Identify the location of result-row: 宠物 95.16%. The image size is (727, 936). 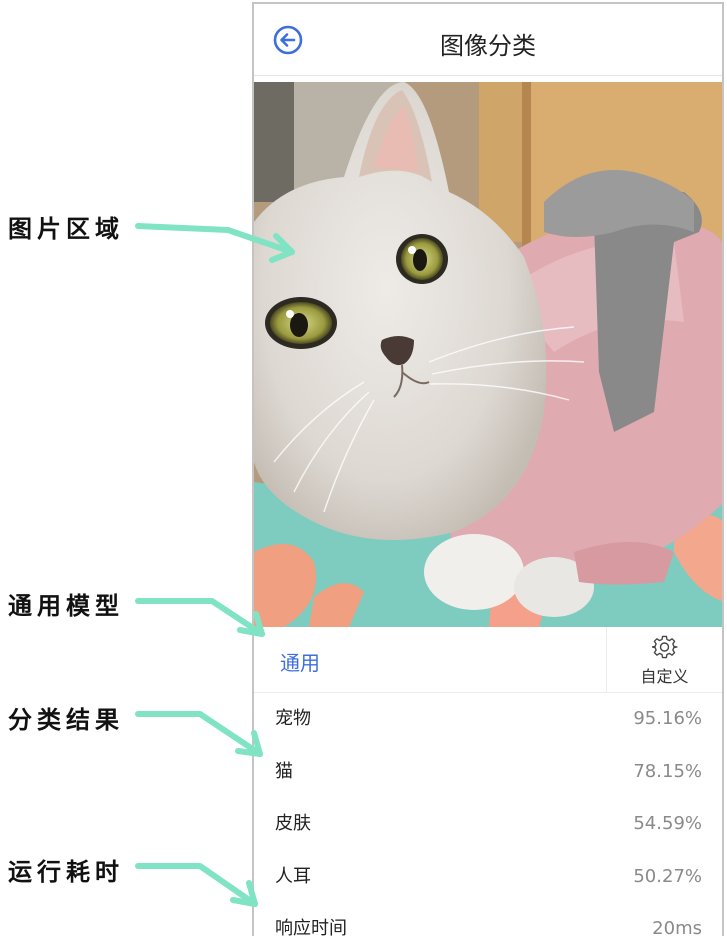
(488, 719).